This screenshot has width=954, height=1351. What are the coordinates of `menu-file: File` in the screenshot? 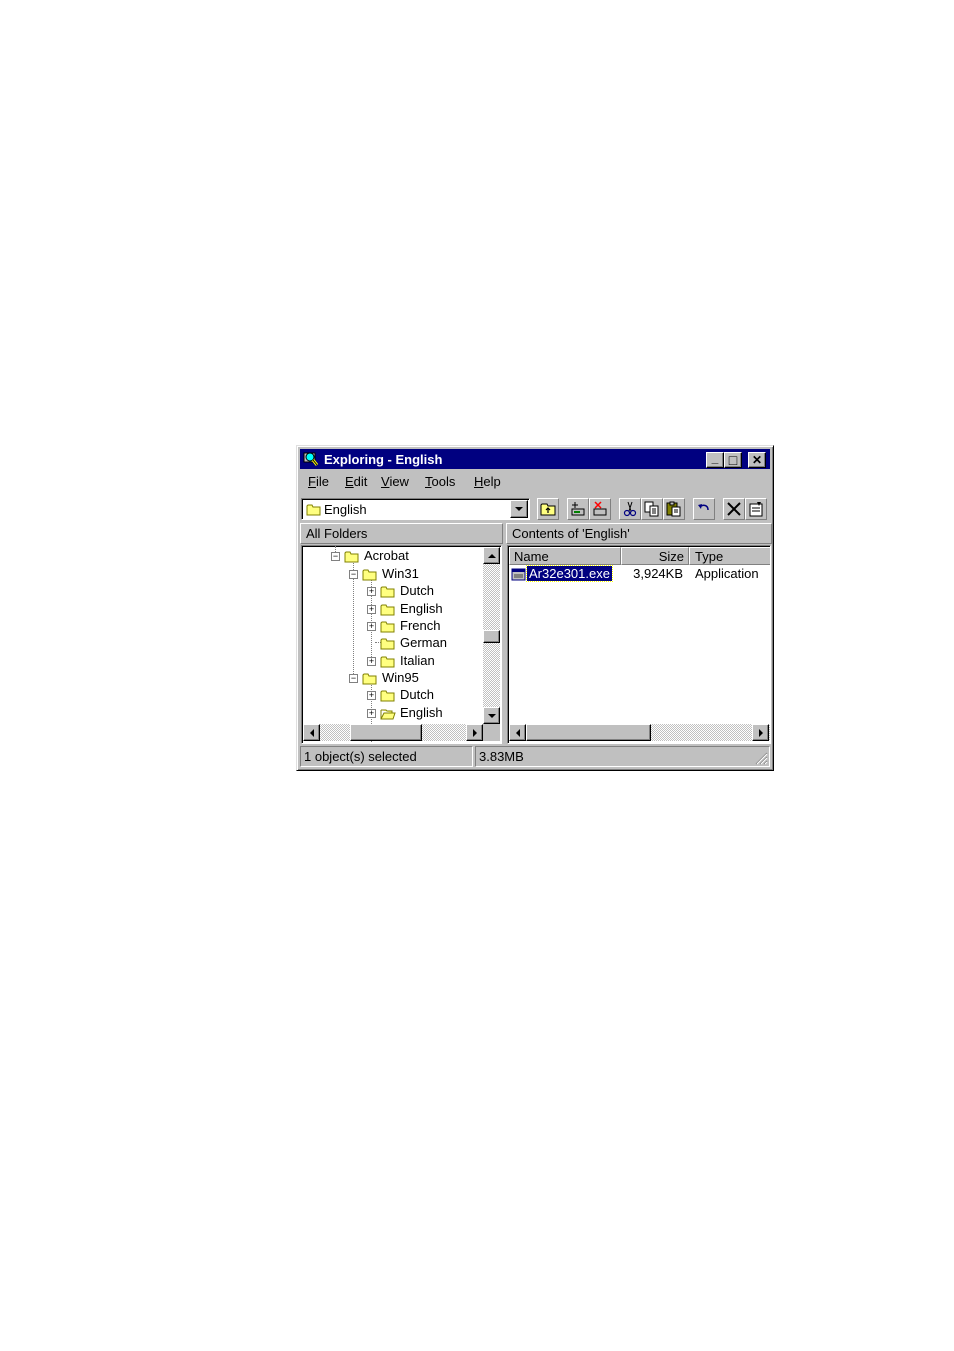 It's located at (318, 481).